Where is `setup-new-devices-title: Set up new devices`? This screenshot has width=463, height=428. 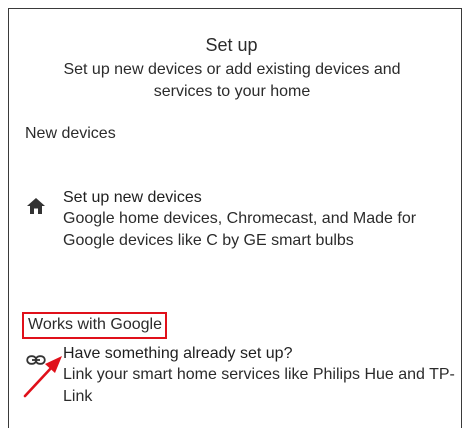
setup-new-devices-title: Set up new devices is located at coordinates (132, 197).